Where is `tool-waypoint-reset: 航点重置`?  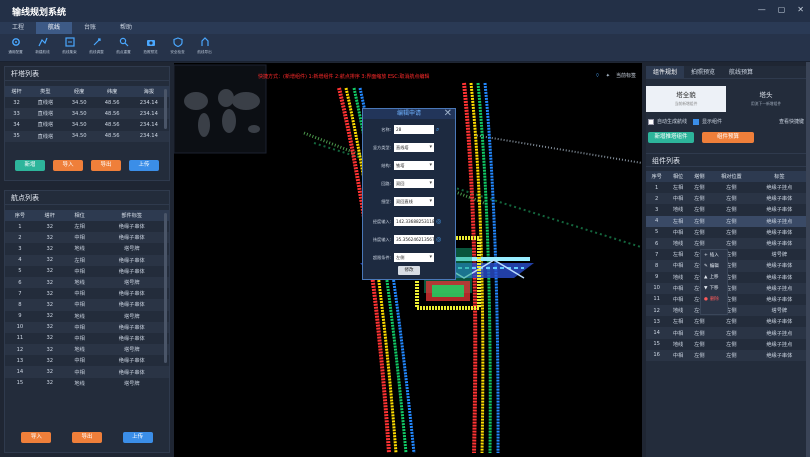
tool-waypoint-reset: 航点重置 is located at coordinates (123, 47).